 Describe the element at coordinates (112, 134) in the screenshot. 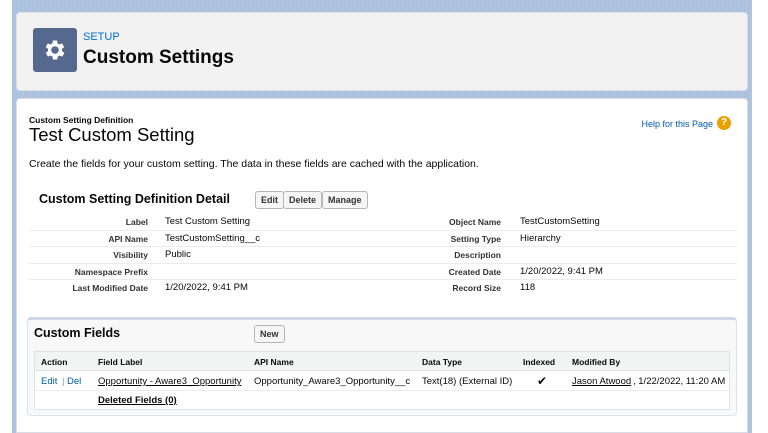

I see `page-title: Test Custom Setting` at that location.